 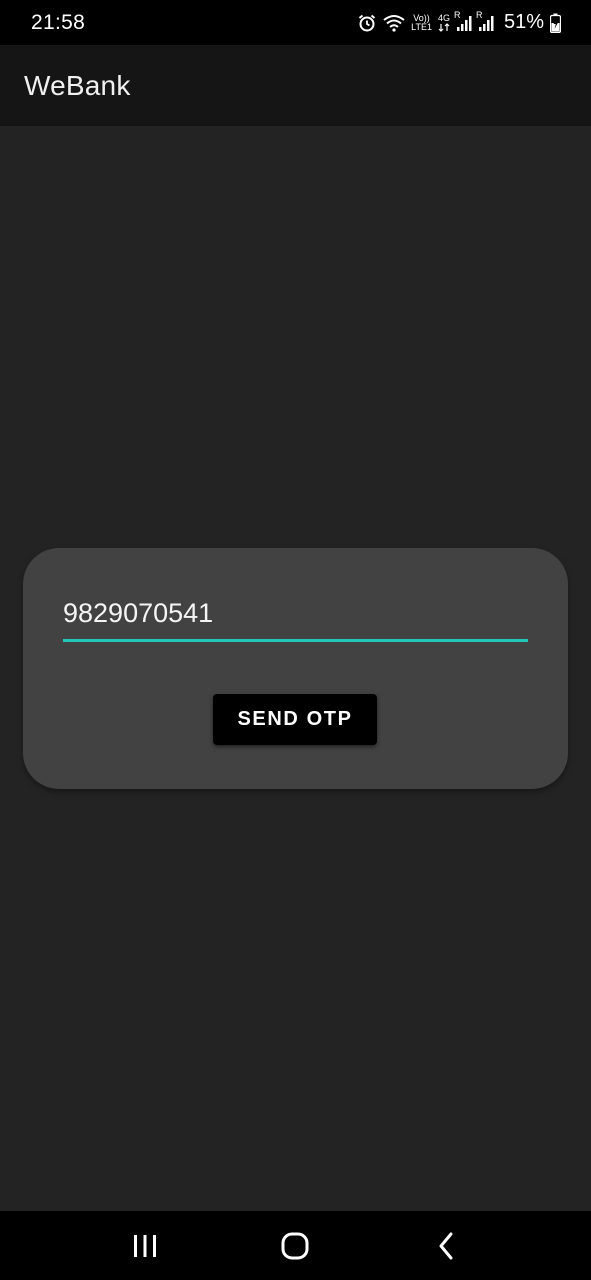 I want to click on home-icon, so click(x=295, y=1245).